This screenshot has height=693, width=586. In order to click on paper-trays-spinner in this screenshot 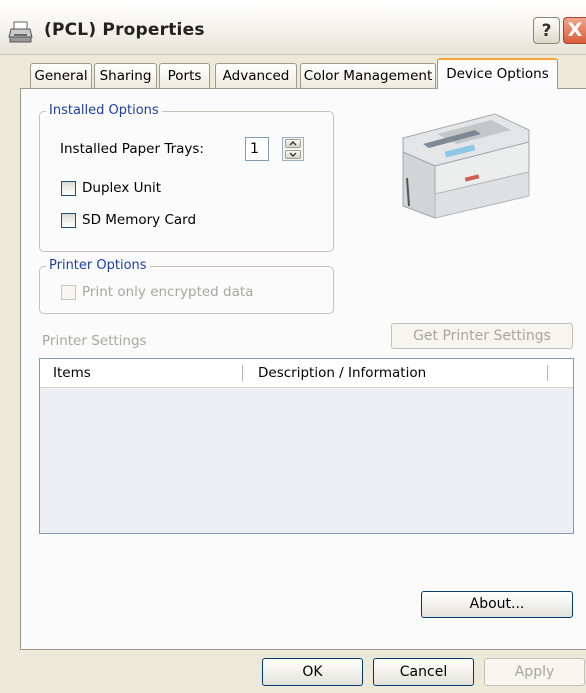, I will do `click(293, 149)`.